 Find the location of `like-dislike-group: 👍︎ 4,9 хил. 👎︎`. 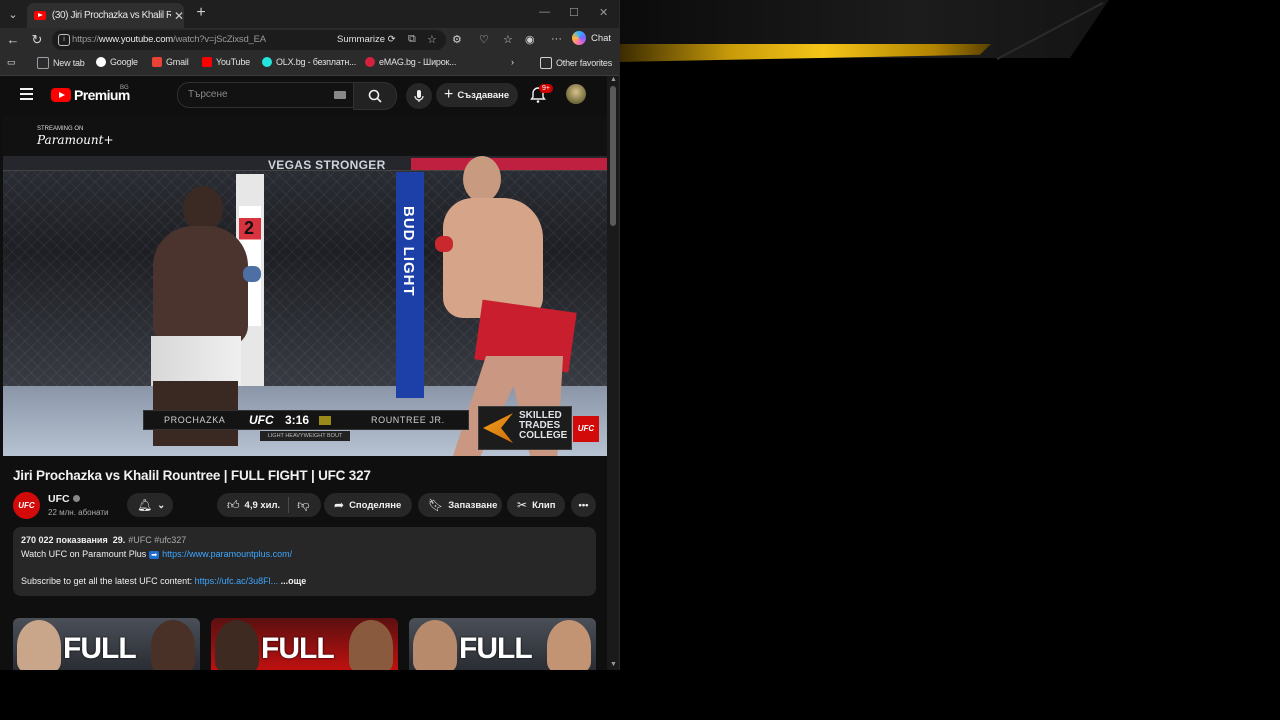

like-dislike-group: 👍︎ 4,9 хил. 👎︎ is located at coordinates (269, 505).